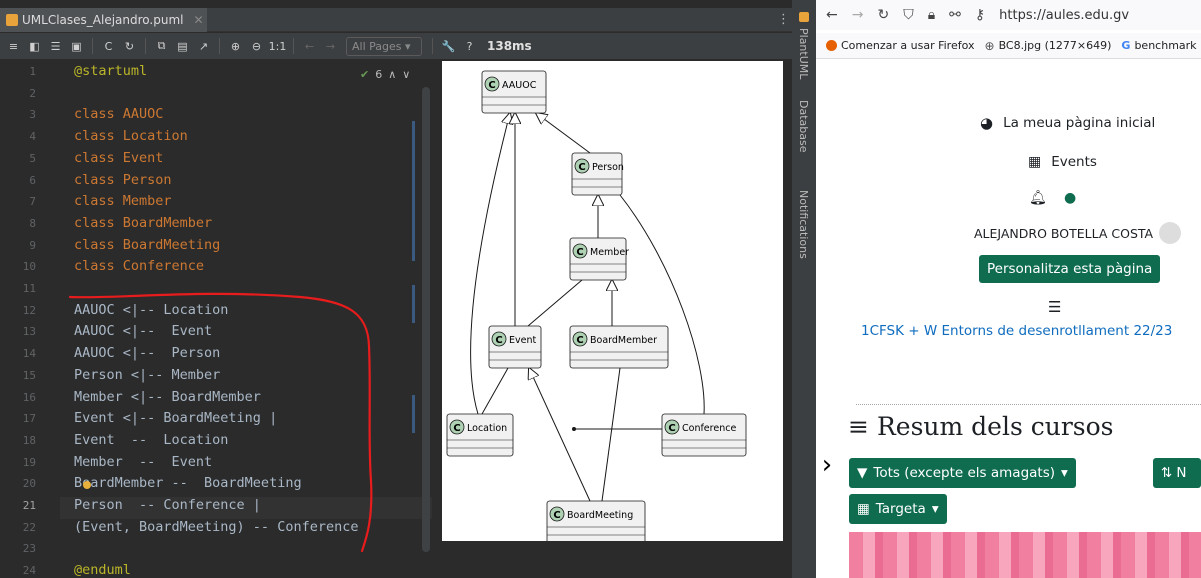 This screenshot has height=578, width=1201. What do you see at coordinates (1198, 210) in the screenshot?
I see `page-scrollbar` at bounding box center [1198, 210].